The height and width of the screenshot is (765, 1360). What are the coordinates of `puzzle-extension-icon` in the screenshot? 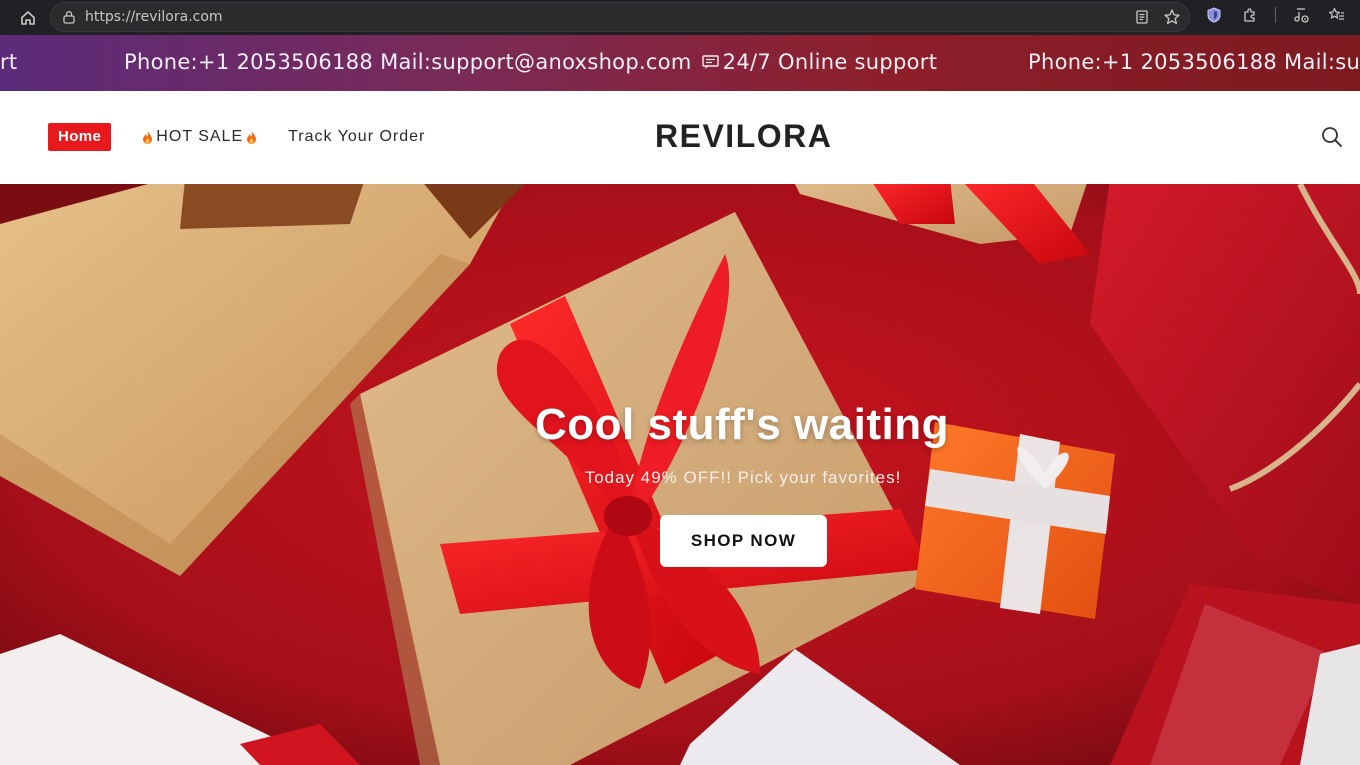 It's located at (1250, 15).